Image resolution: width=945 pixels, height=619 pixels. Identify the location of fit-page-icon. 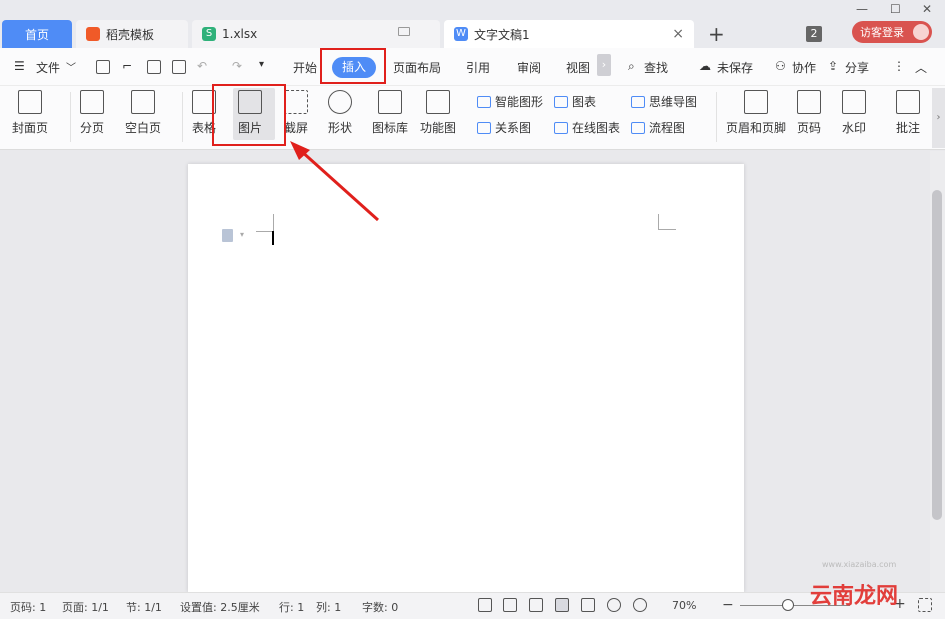
(925, 605).